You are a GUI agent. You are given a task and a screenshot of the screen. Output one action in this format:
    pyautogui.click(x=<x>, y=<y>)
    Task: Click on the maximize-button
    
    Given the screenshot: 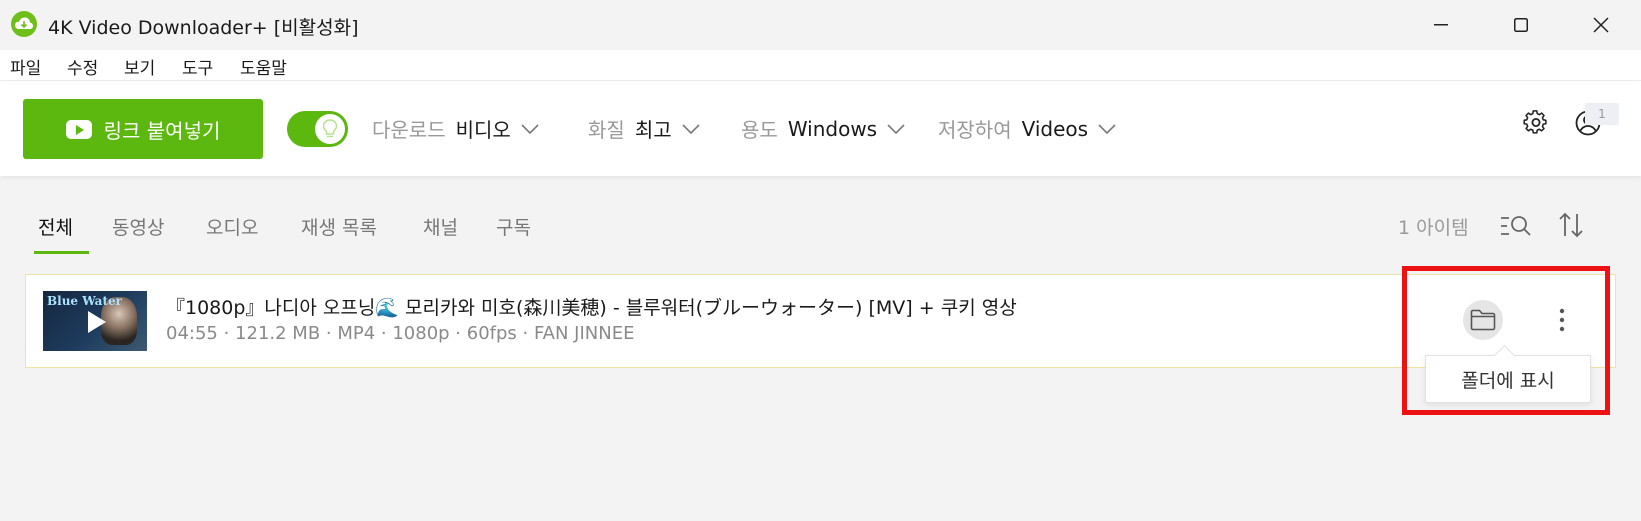 What is the action you would take?
    pyautogui.click(x=1521, y=25)
    